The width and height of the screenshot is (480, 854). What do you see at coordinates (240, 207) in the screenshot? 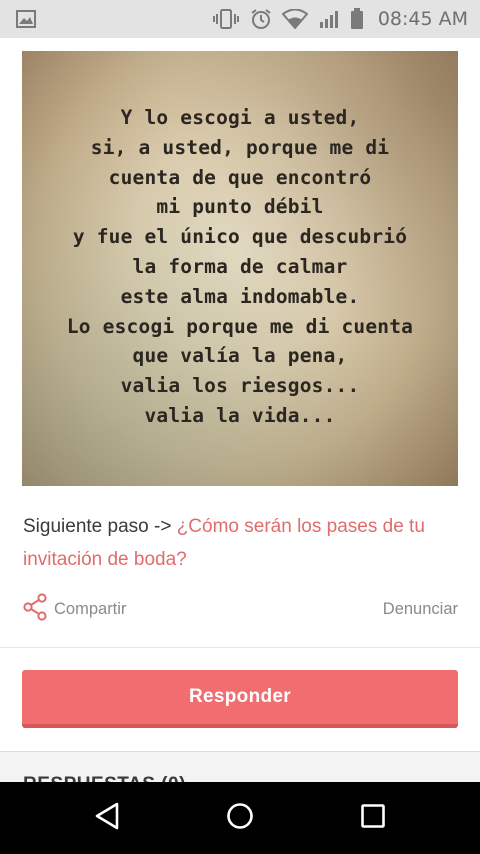
I see `quote-line: mi punto débil` at bounding box center [240, 207].